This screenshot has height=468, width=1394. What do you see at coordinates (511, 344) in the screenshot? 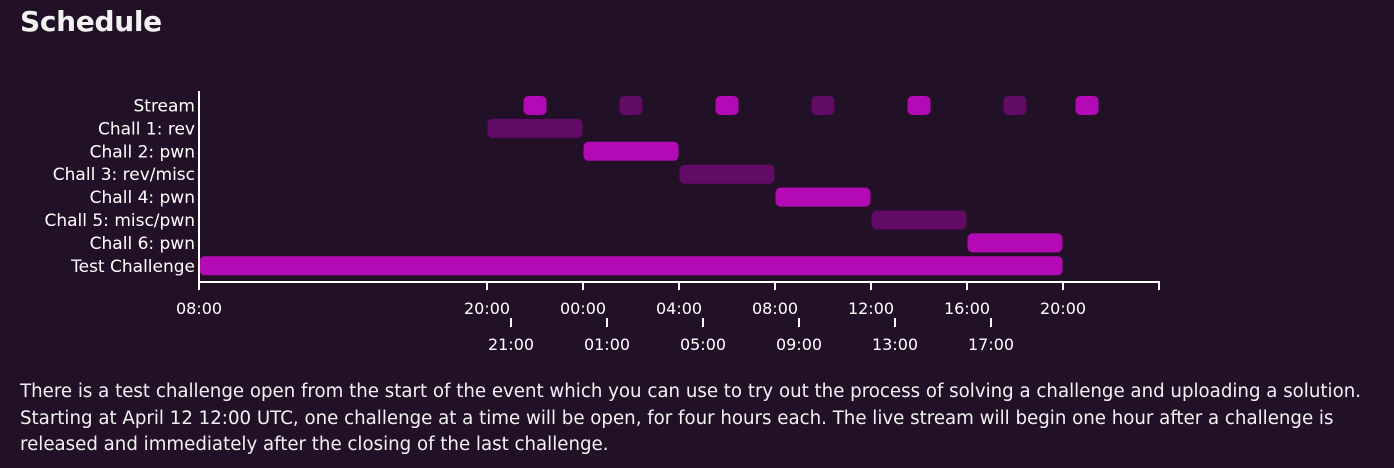
I see `x-tick-label-bottom: 21:00` at bounding box center [511, 344].